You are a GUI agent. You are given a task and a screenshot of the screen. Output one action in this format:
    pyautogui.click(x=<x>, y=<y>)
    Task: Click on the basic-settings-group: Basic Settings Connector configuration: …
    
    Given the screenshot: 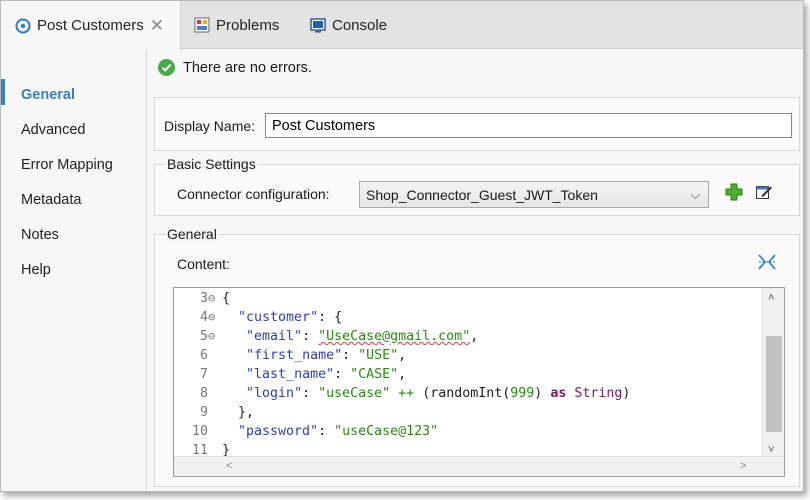 What is the action you would take?
    pyautogui.click(x=477, y=186)
    